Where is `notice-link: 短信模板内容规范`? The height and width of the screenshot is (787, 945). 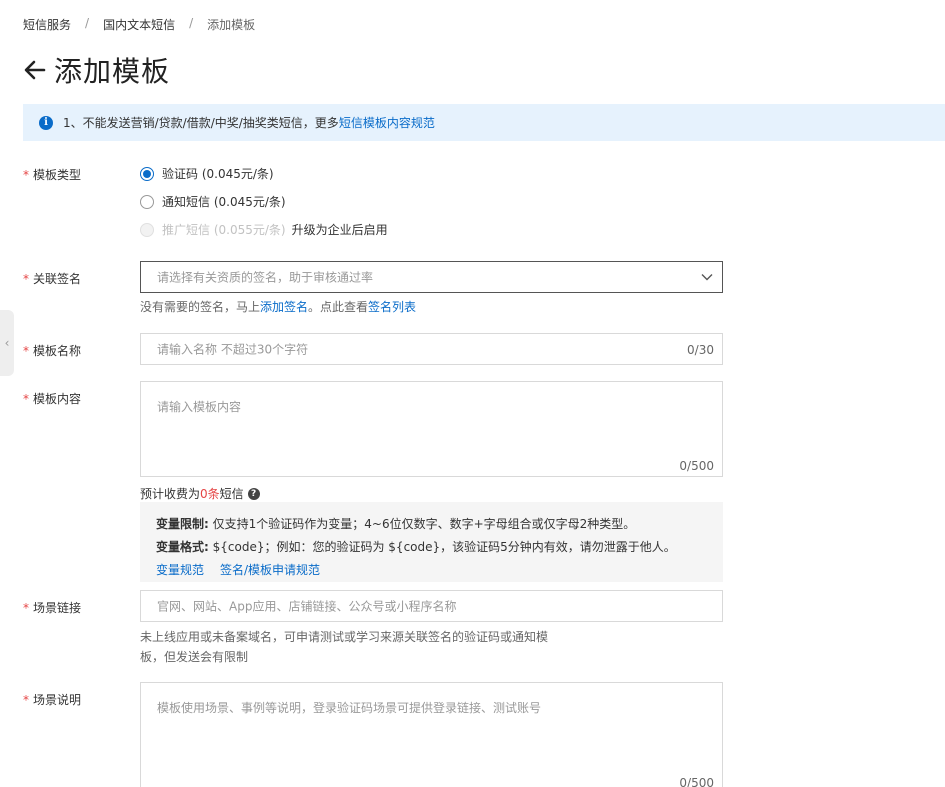 notice-link: 短信模板内容规范 is located at coordinates (387, 122).